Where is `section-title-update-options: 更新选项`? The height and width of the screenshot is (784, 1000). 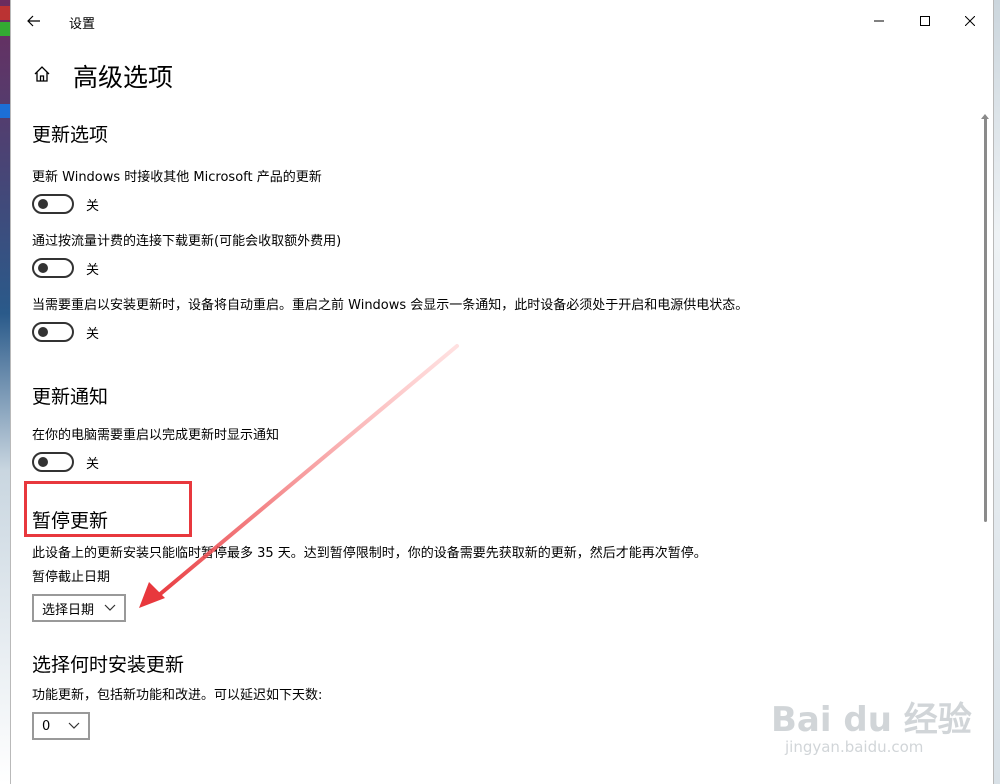
section-title-update-options: 更新选项 is located at coordinates (70, 135).